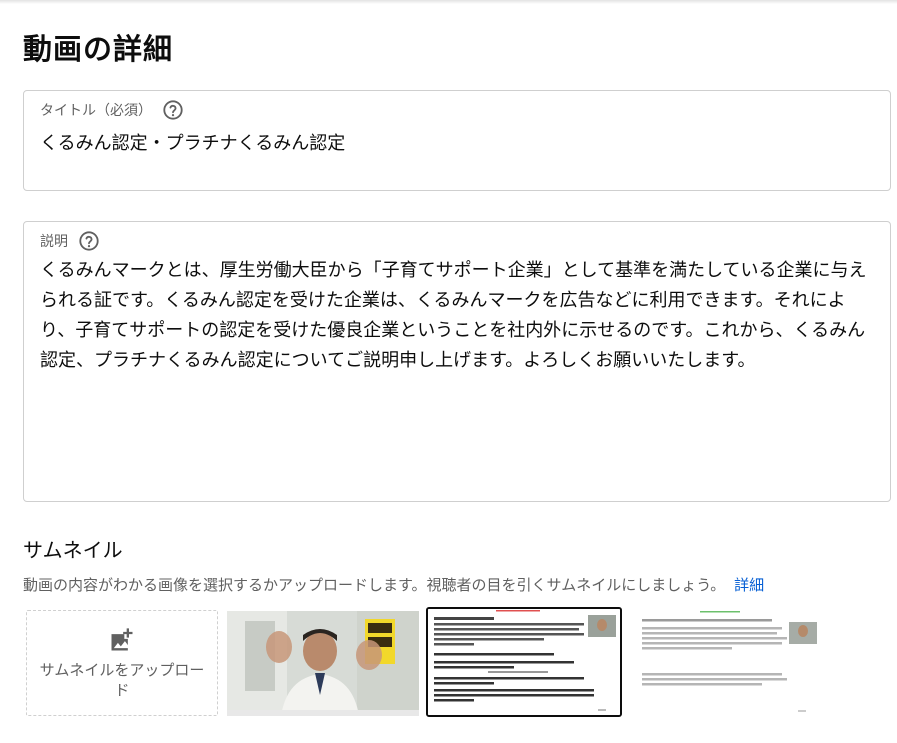 This screenshot has width=897, height=743. What do you see at coordinates (122, 680) in the screenshot?
I see `upload-thumbnail-label: サムネイルをアップロード` at bounding box center [122, 680].